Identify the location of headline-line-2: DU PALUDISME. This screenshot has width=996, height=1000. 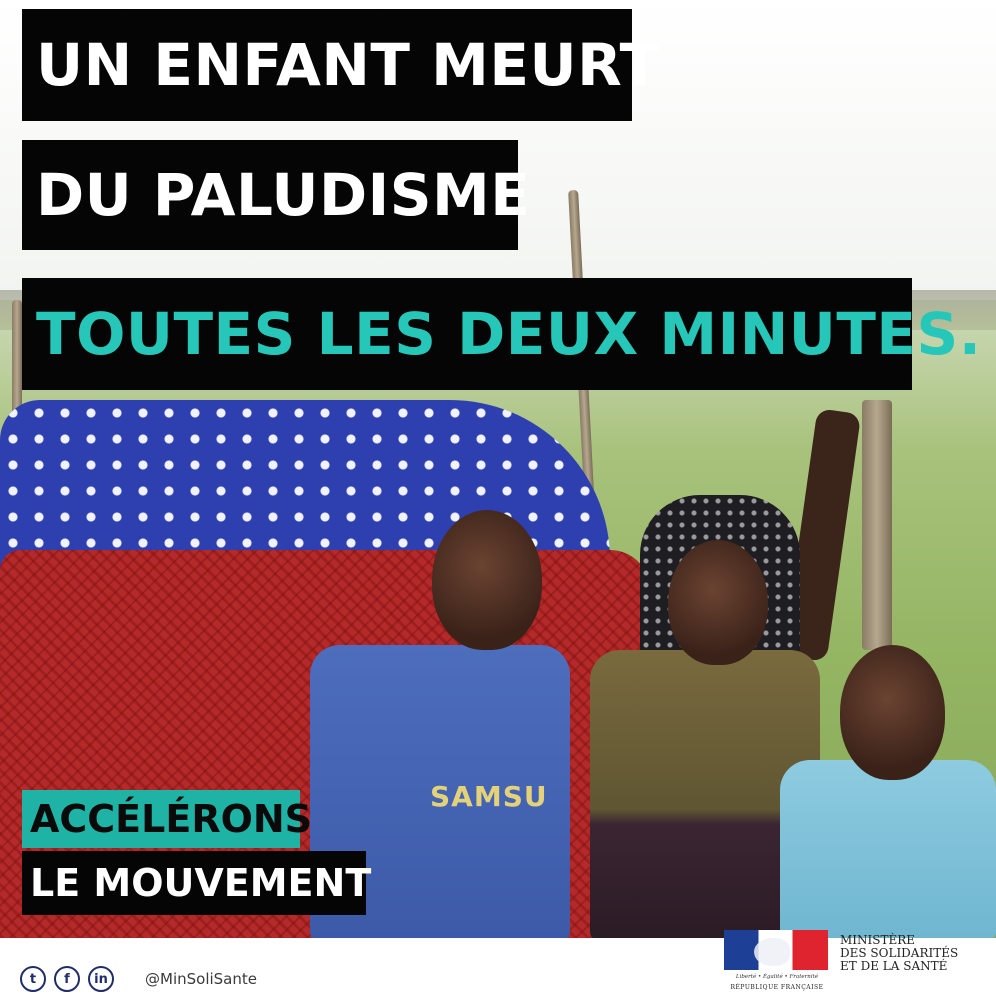
(276, 195).